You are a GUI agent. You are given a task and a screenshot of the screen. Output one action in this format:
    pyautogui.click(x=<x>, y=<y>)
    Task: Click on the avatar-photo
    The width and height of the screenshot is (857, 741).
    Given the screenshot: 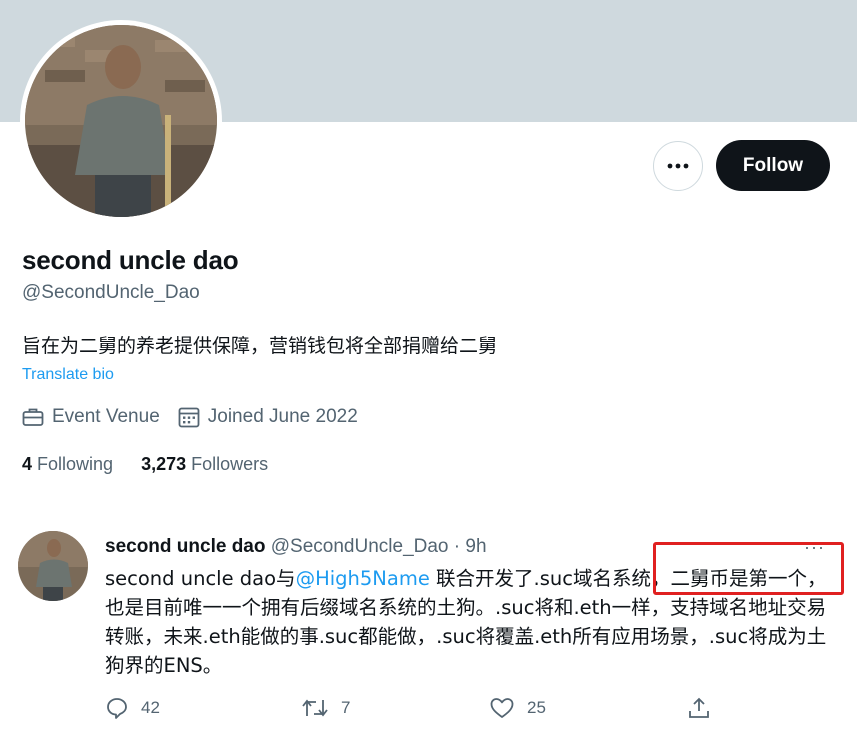 What is the action you would take?
    pyautogui.click(x=121, y=121)
    